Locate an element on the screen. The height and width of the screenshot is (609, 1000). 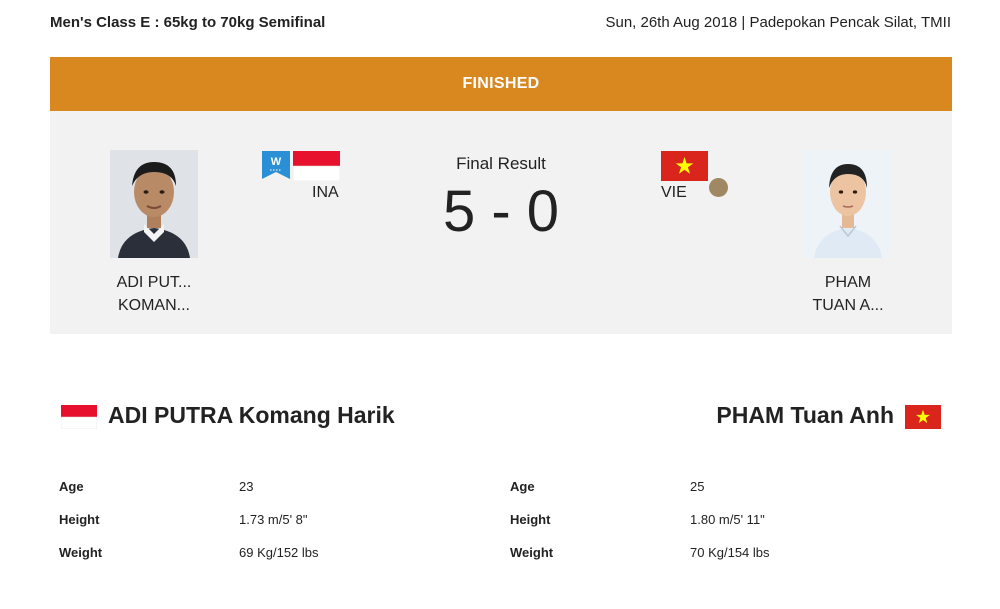
stat-value: 1.80 m/5' 11" is located at coordinates (727, 519).